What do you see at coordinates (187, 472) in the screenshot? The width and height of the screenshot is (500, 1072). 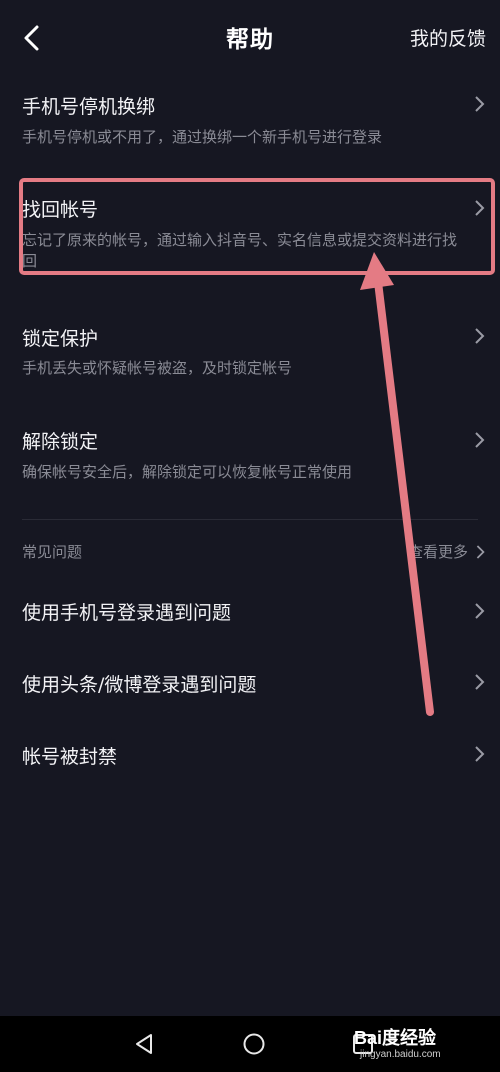 I see `item-description: 确保帐号安全后，解除锁定可以恢复帐号正常使用` at bounding box center [187, 472].